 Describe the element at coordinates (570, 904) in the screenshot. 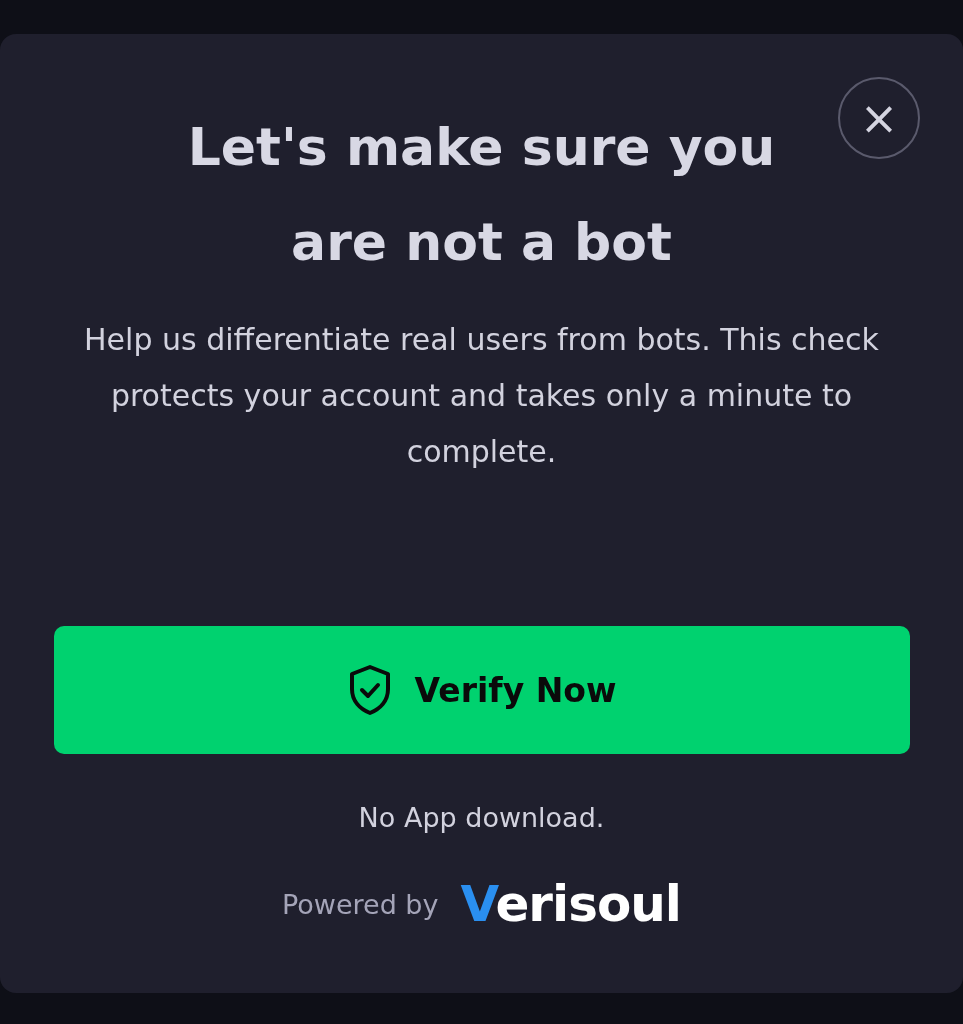

I see `brand-logo: Verisoul` at that location.